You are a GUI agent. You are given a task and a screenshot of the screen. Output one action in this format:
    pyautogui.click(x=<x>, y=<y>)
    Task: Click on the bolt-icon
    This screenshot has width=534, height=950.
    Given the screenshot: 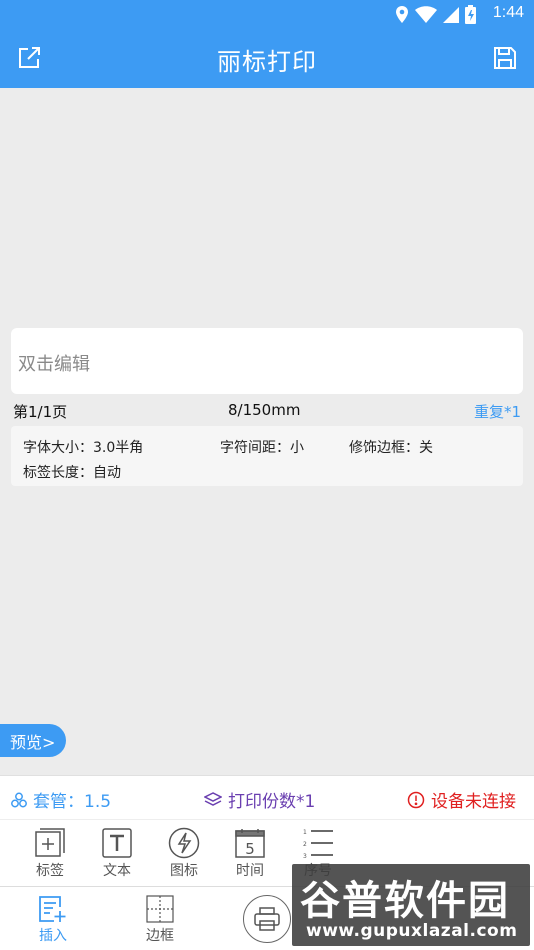 What is the action you would take?
    pyautogui.click(x=184, y=843)
    